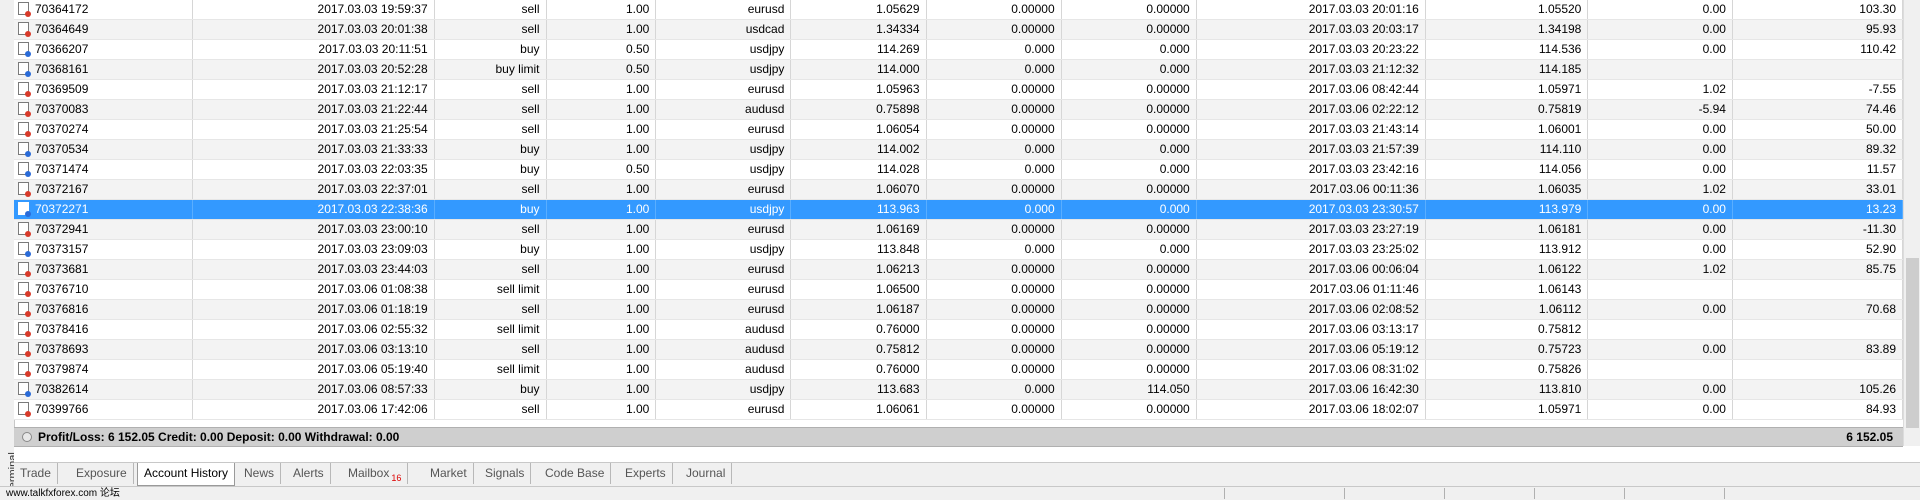 Image resolution: width=1920 pixels, height=500 pixels. Describe the element at coordinates (62, 69) in the screenshot. I see `ticket-number: 70368161` at that location.